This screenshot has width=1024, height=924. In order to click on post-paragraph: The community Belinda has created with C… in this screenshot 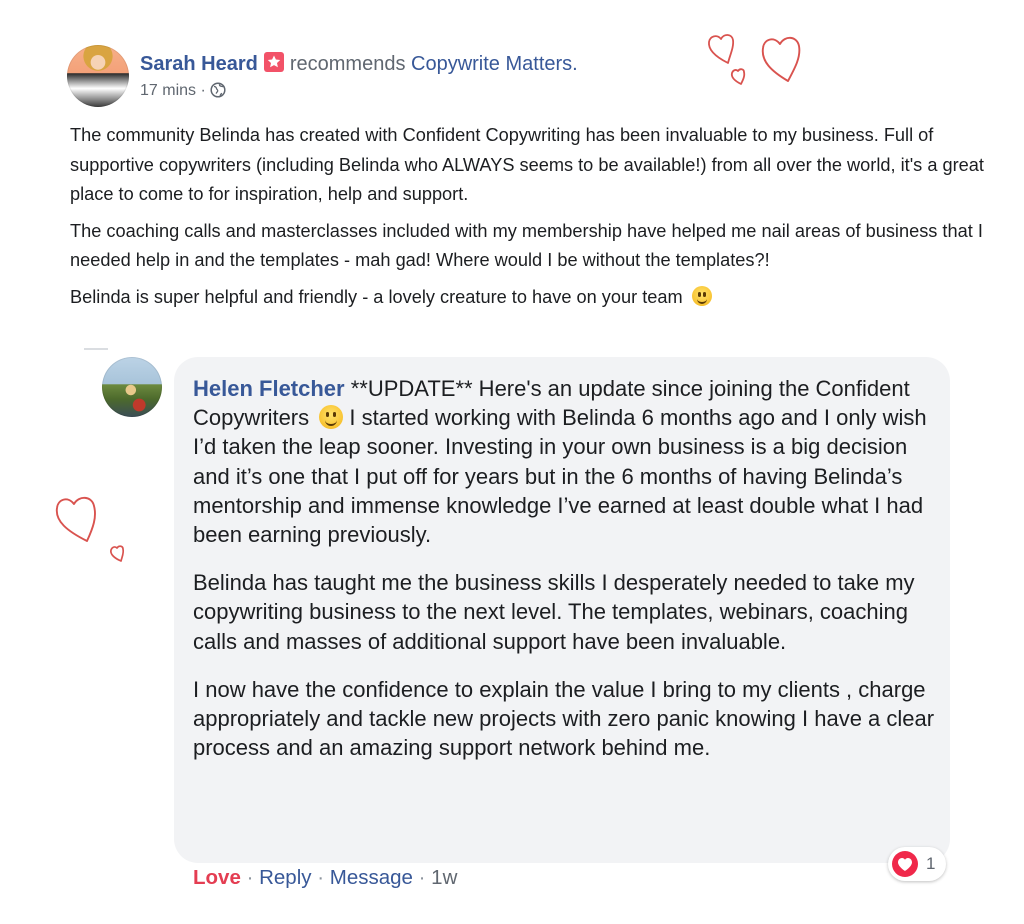, I will do `click(527, 164)`.